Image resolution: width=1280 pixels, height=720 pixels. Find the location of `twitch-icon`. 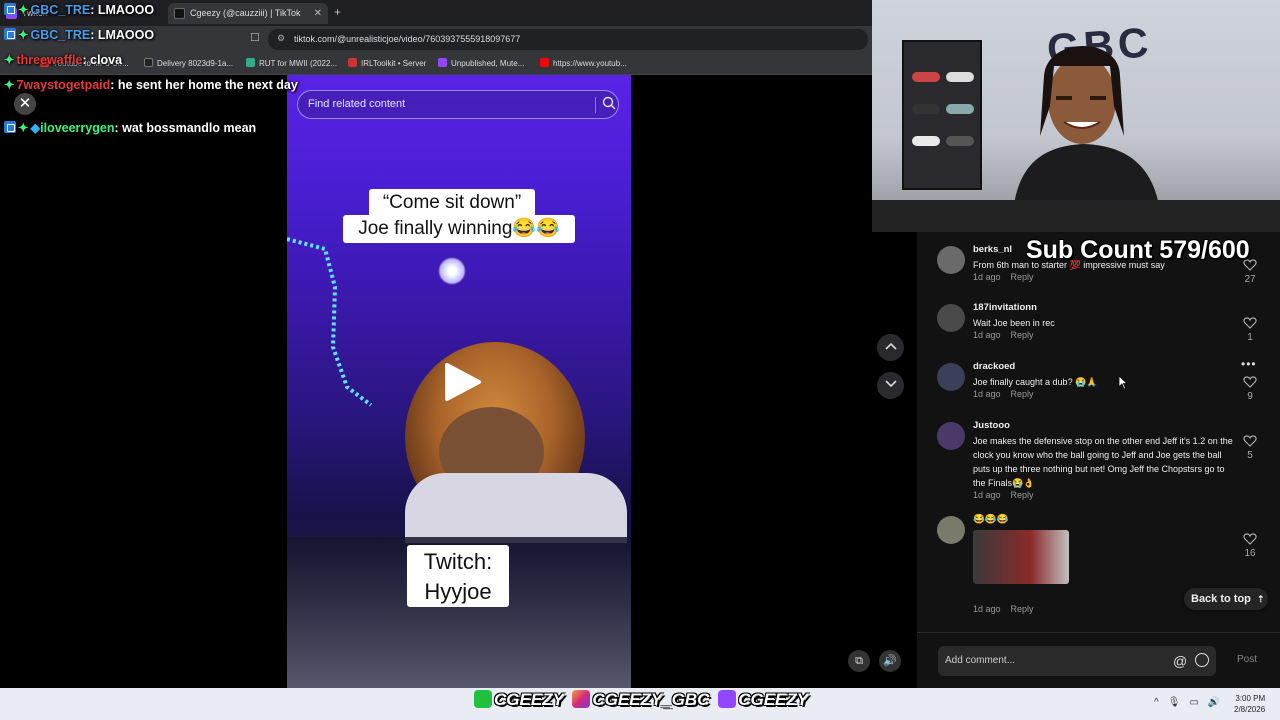

twitch-icon is located at coordinates (727, 699).